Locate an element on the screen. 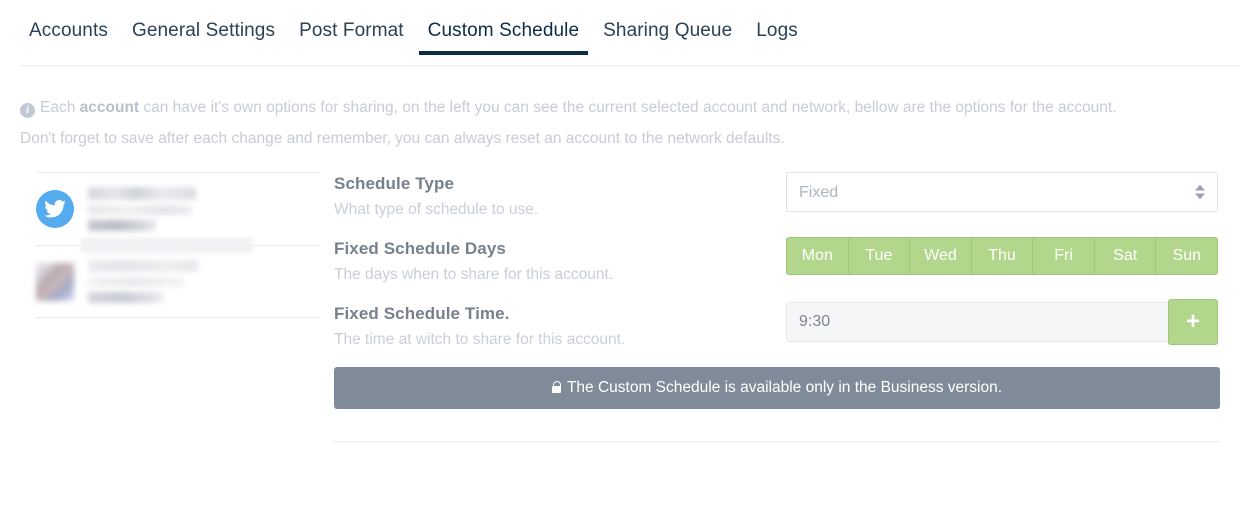 The width and height of the screenshot is (1260, 510). twitter-icon is located at coordinates (55, 209).